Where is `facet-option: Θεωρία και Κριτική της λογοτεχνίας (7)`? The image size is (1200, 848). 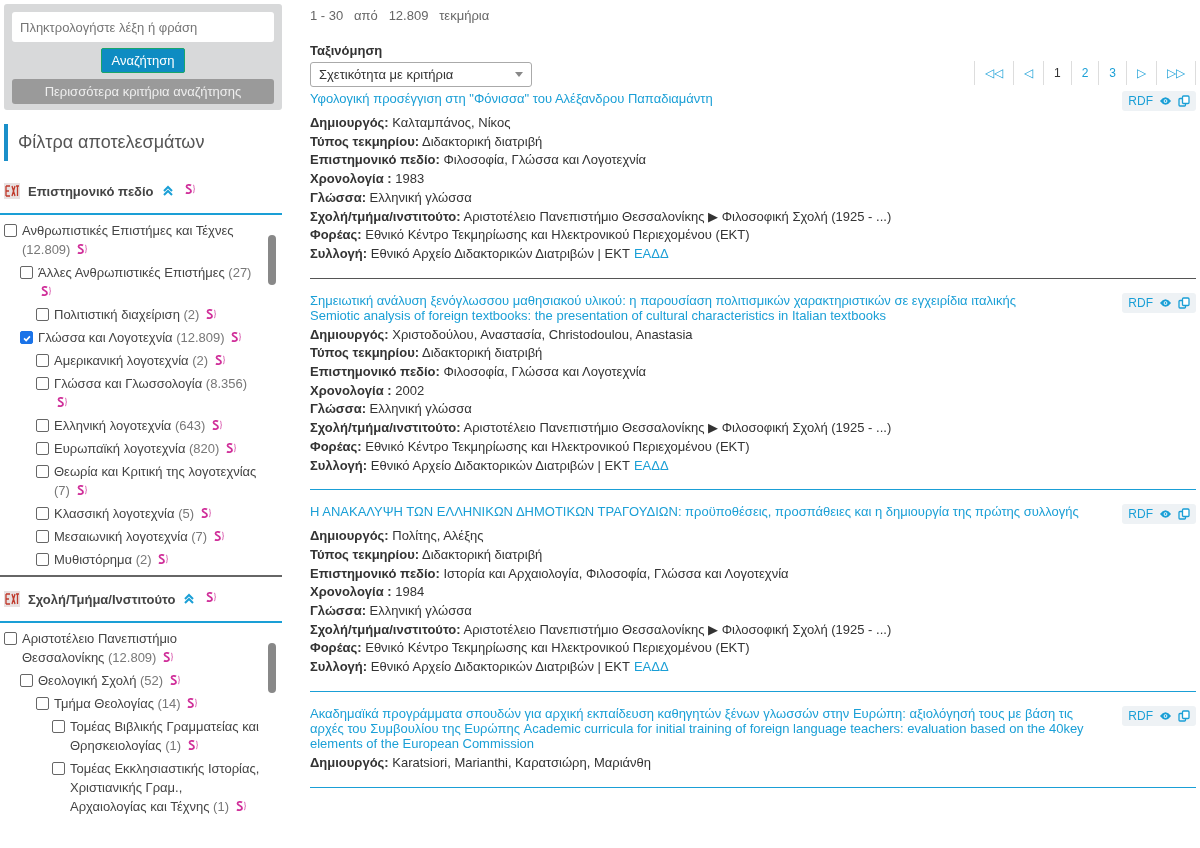
facet-option: Θεωρία και Κριτική της λογοτεχνίας (7) is located at coordinates (157, 481).